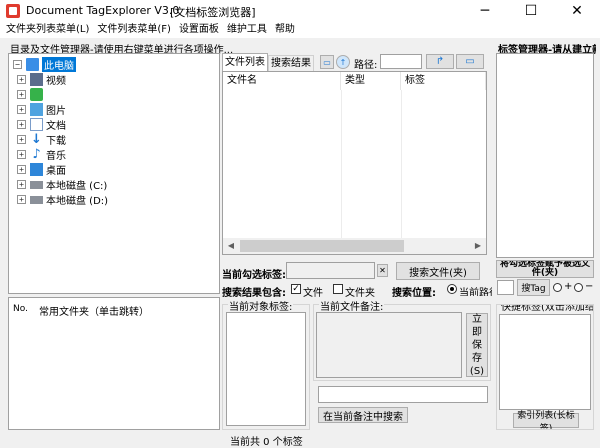  Describe the element at coordinates (36, 94) in the screenshot. I see `green-app-icon` at that location.